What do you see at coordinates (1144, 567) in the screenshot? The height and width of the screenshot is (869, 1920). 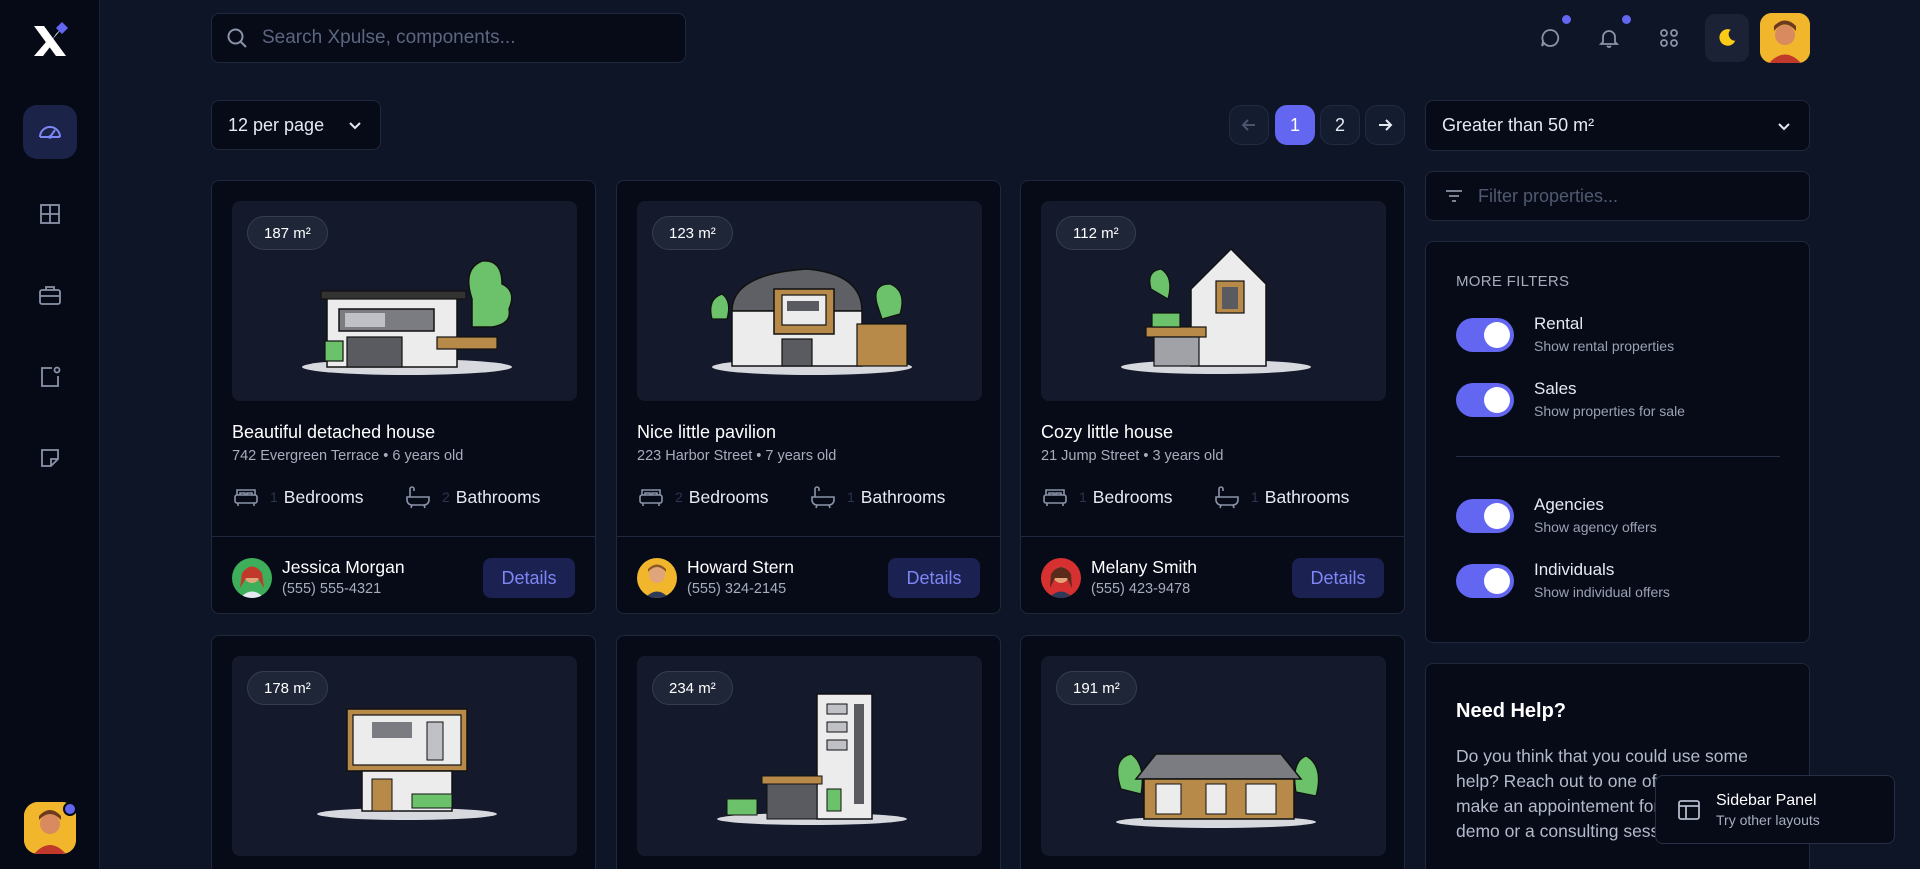 I see `agent-name: Melany Smith` at bounding box center [1144, 567].